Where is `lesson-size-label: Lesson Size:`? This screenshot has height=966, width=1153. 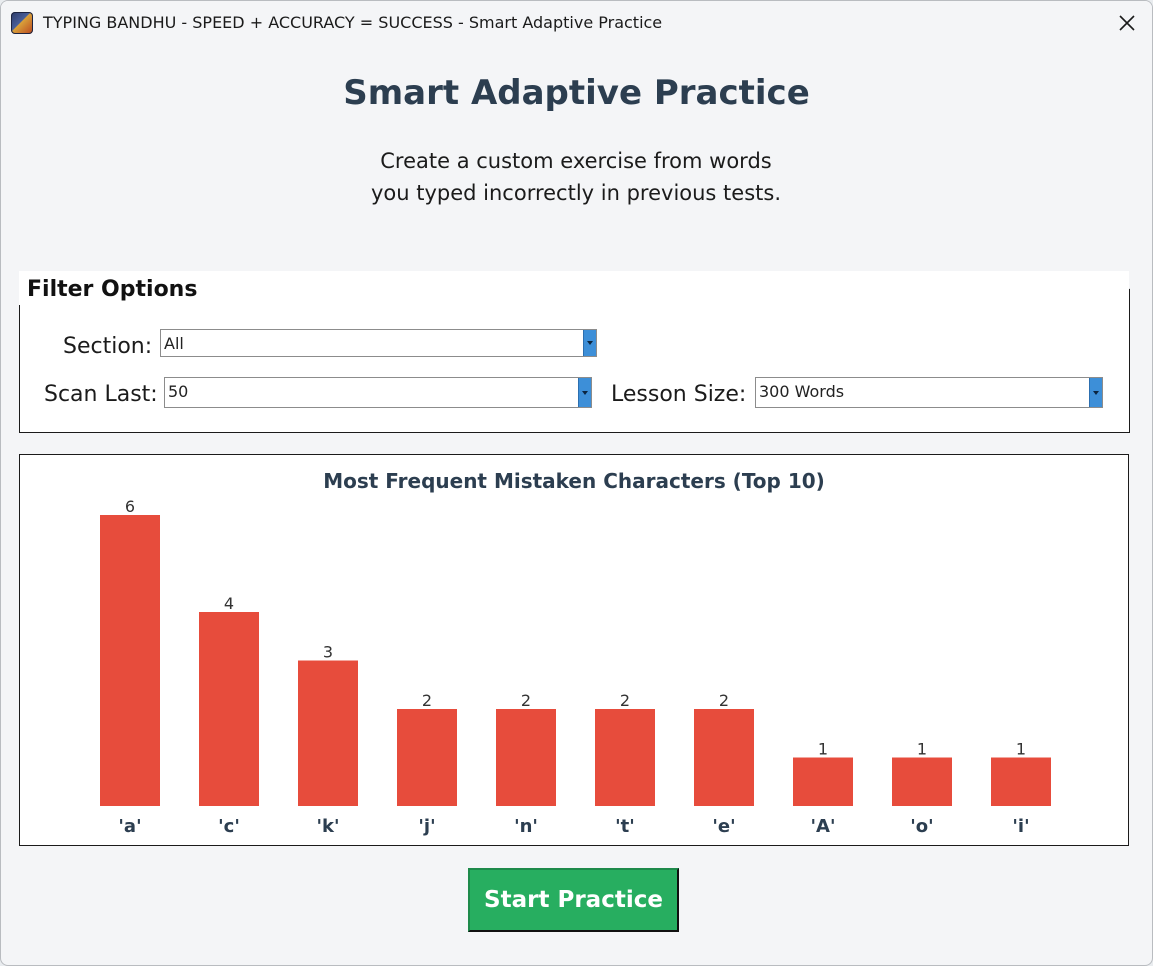 lesson-size-label: Lesson Size: is located at coordinates (679, 394).